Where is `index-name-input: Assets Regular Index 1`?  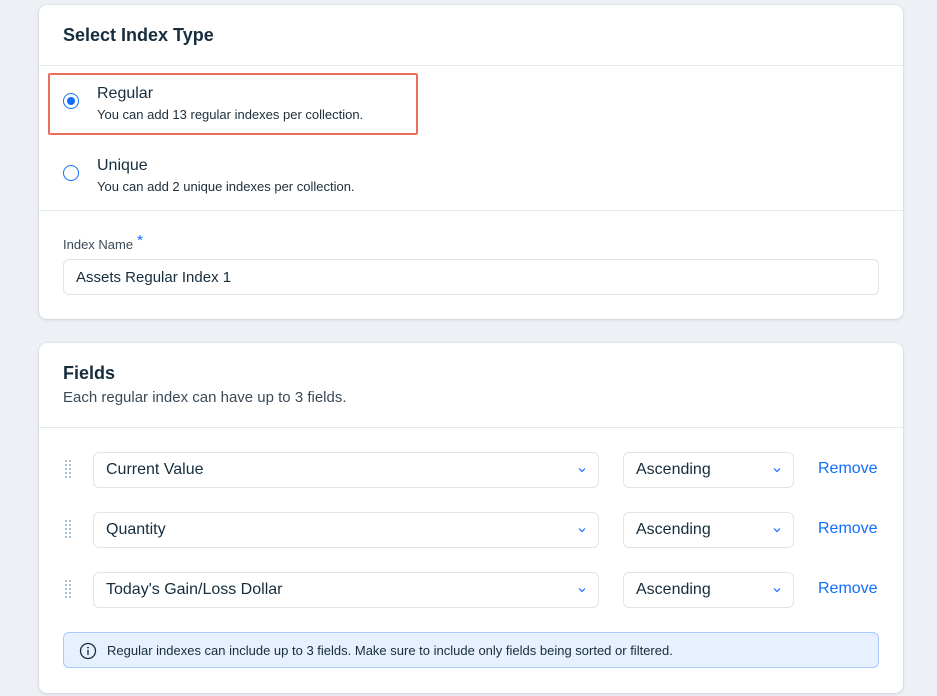
index-name-input: Assets Regular Index 1 is located at coordinates (471, 277).